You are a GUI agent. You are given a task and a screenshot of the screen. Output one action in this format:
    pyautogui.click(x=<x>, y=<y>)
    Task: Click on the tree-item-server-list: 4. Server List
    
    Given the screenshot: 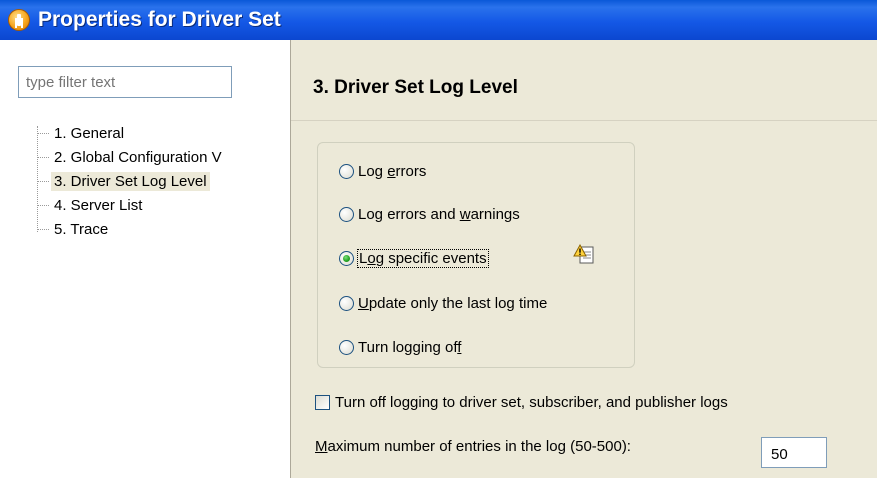 What is the action you would take?
    pyautogui.click(x=91, y=205)
    